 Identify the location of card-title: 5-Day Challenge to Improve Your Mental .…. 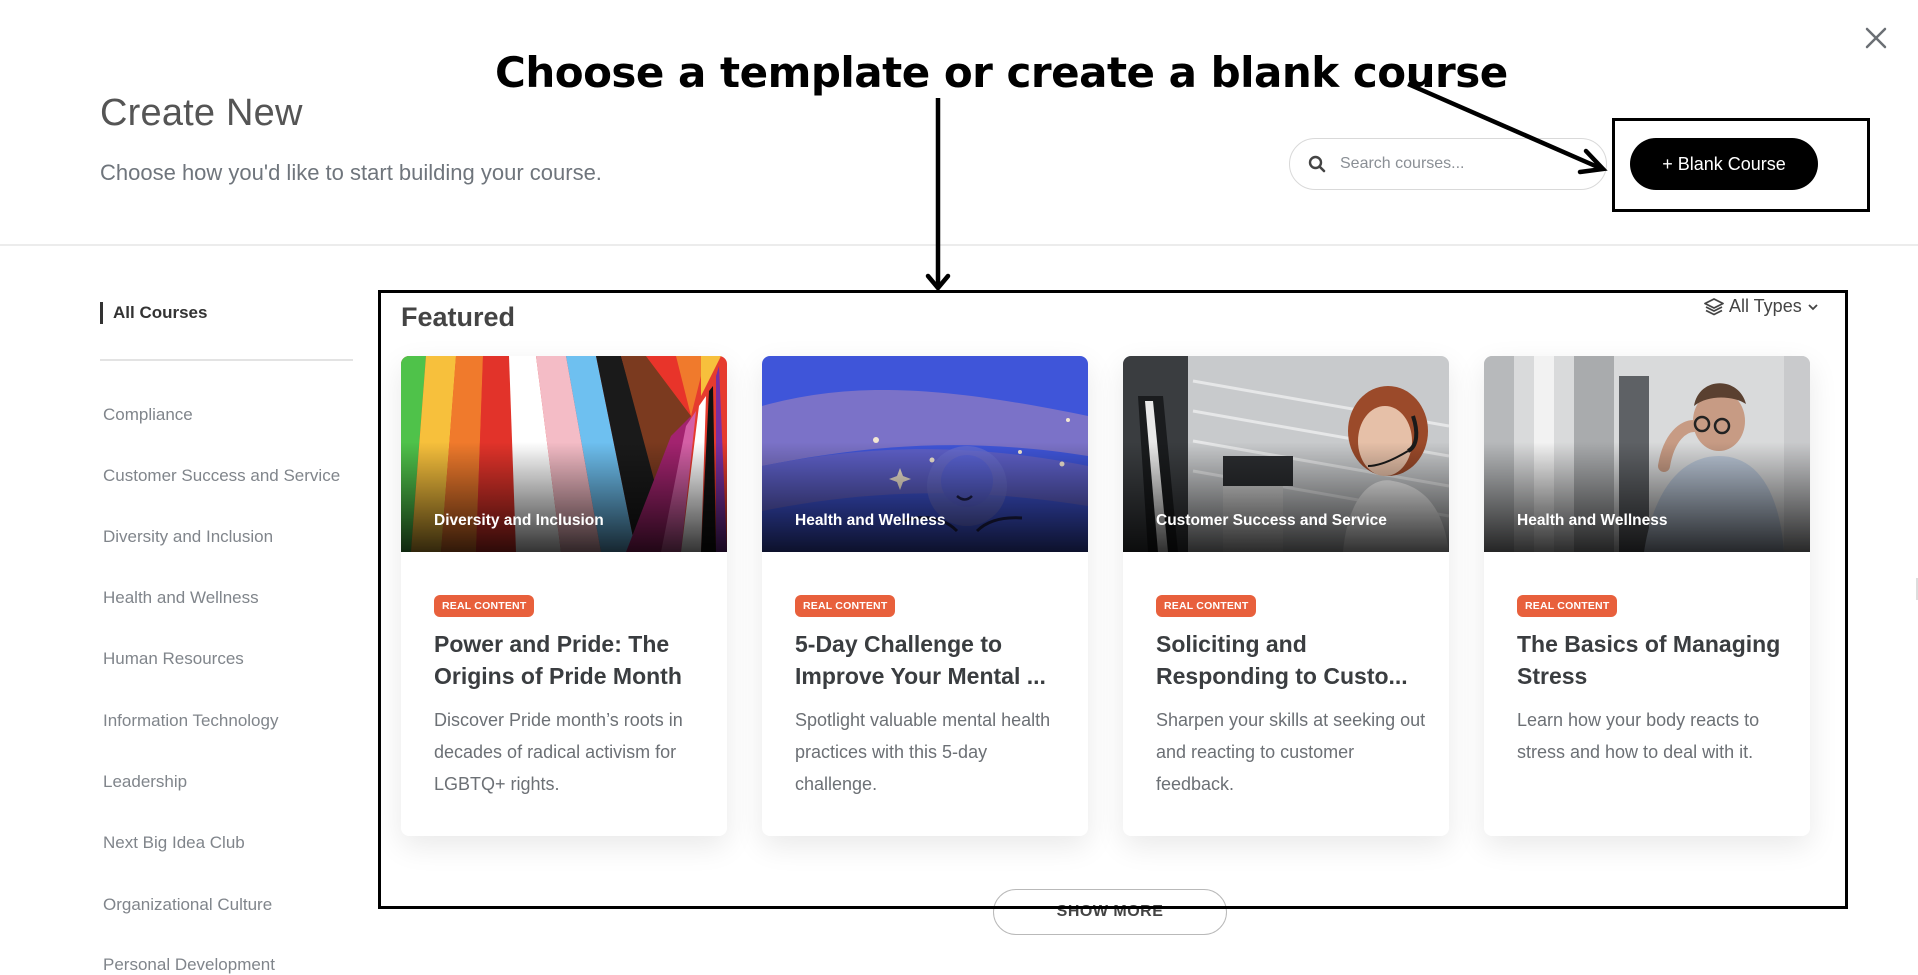
(920, 660).